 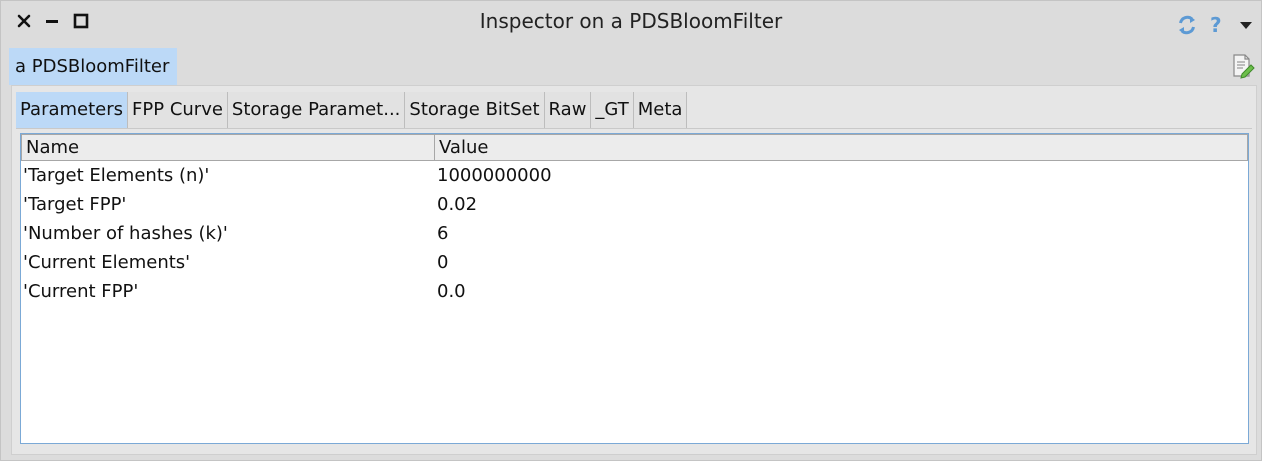 What do you see at coordinates (75, 204) in the screenshot?
I see `row-name: 'Target FPP'` at bounding box center [75, 204].